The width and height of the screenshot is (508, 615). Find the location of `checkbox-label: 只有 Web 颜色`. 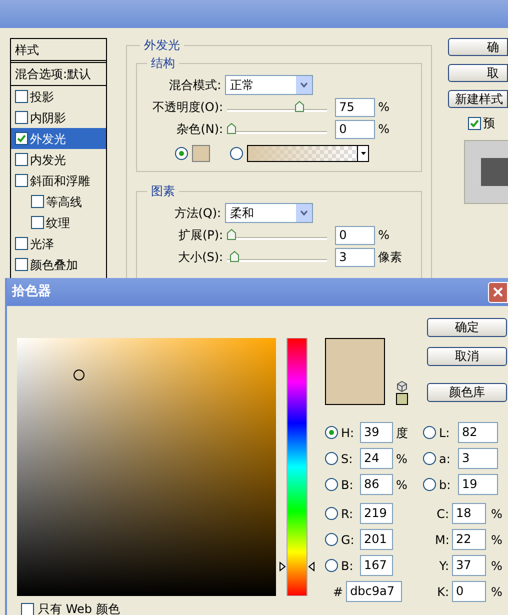

checkbox-label: 只有 Web 颜色 is located at coordinates (79, 608).